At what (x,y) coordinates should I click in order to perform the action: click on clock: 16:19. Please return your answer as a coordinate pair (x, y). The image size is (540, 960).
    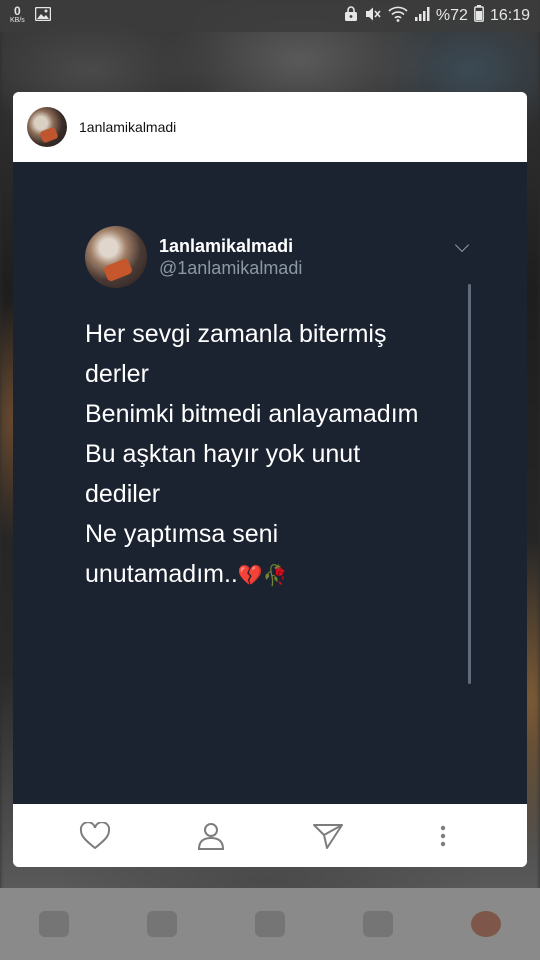
    Looking at the image, I should click on (509, 15).